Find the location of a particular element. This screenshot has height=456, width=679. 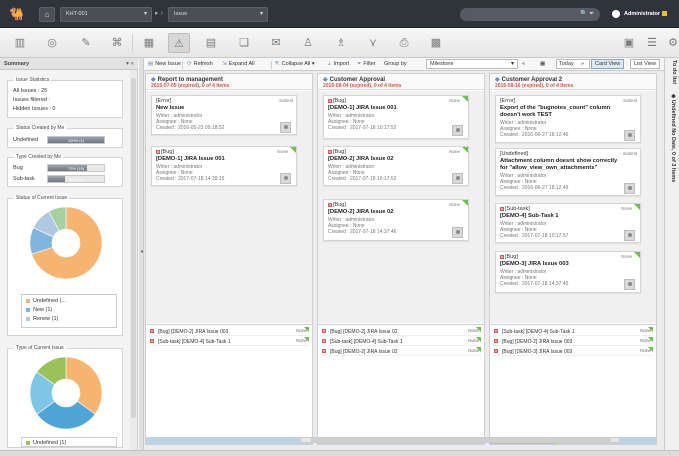

user-menu: Administrator is located at coordinates (644, 14).